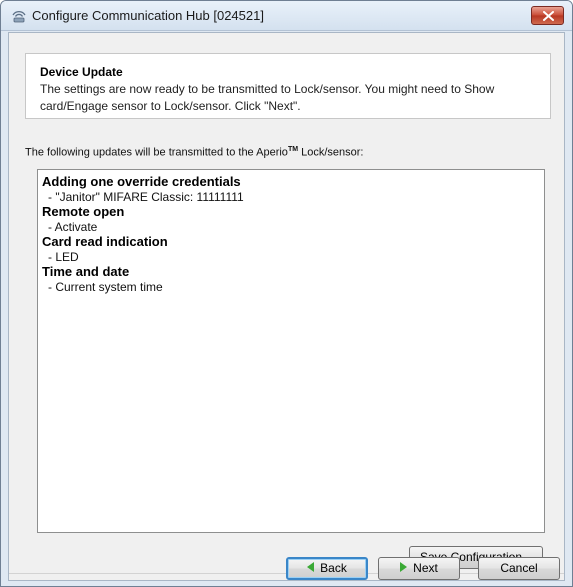  What do you see at coordinates (19, 16) in the screenshot?
I see `wireless-hub-icon` at bounding box center [19, 16].